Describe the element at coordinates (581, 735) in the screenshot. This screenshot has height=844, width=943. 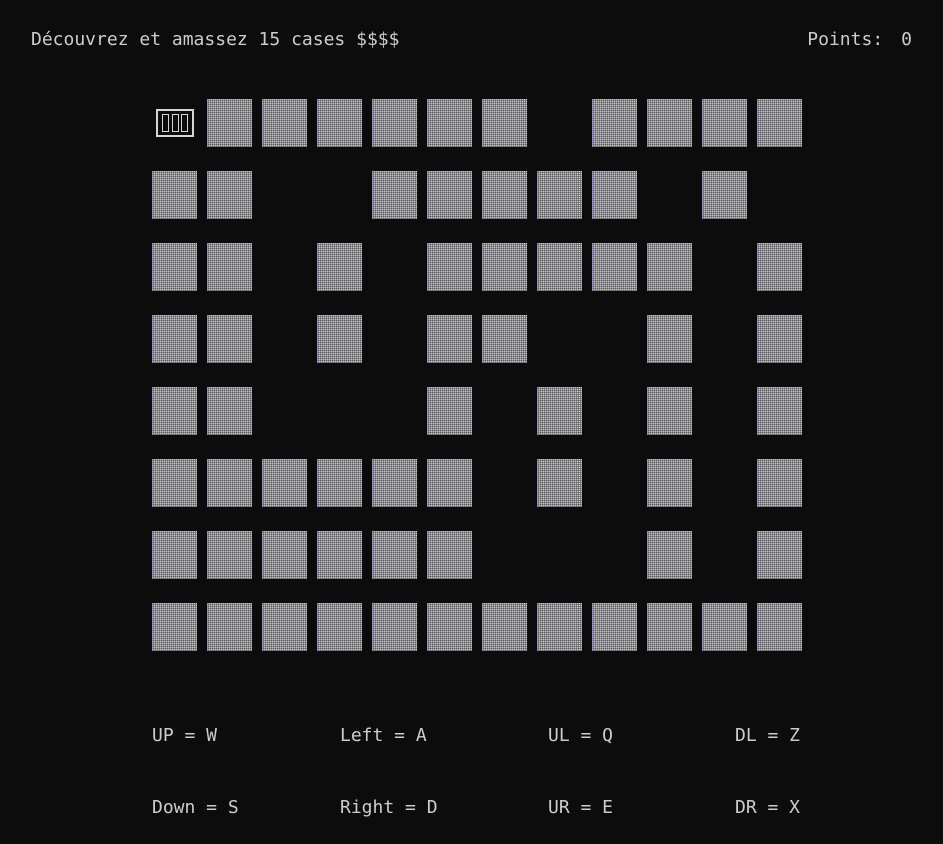
I see `control-ul: UL = Q` at that location.